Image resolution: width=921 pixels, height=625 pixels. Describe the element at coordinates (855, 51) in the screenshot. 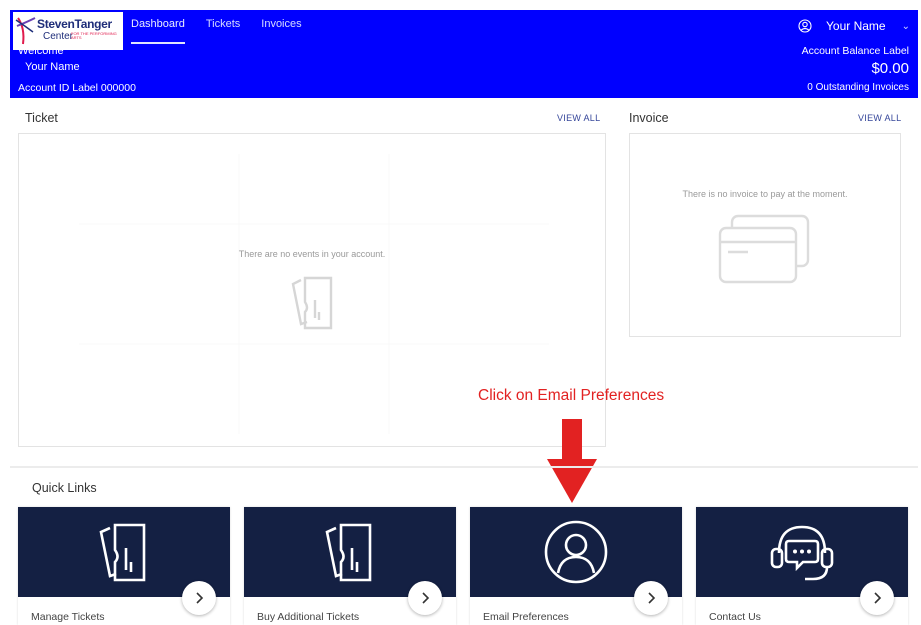

I see `balance-label: Account Balance Label` at that location.